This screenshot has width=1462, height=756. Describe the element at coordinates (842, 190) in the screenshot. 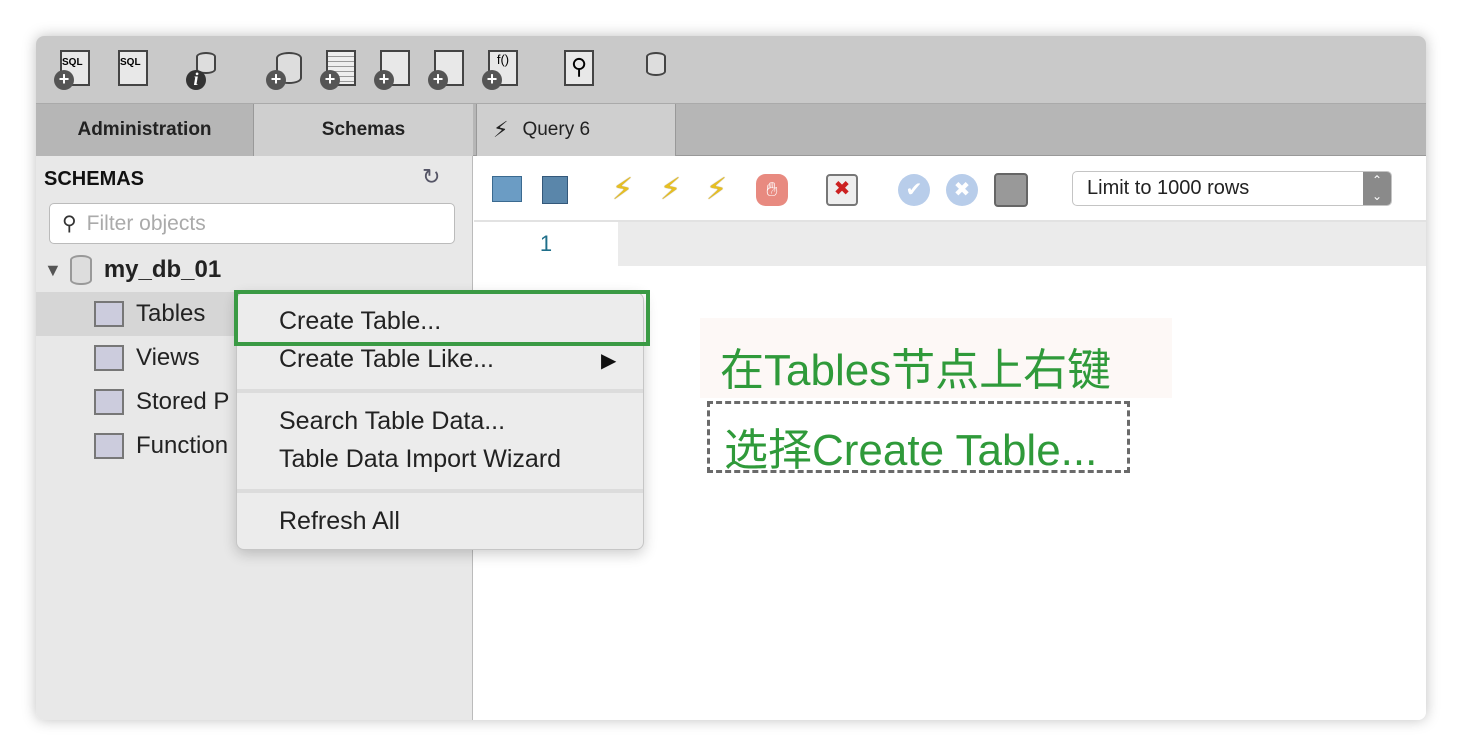

I see `toggle-continue-on-error-icon: ✖` at that location.